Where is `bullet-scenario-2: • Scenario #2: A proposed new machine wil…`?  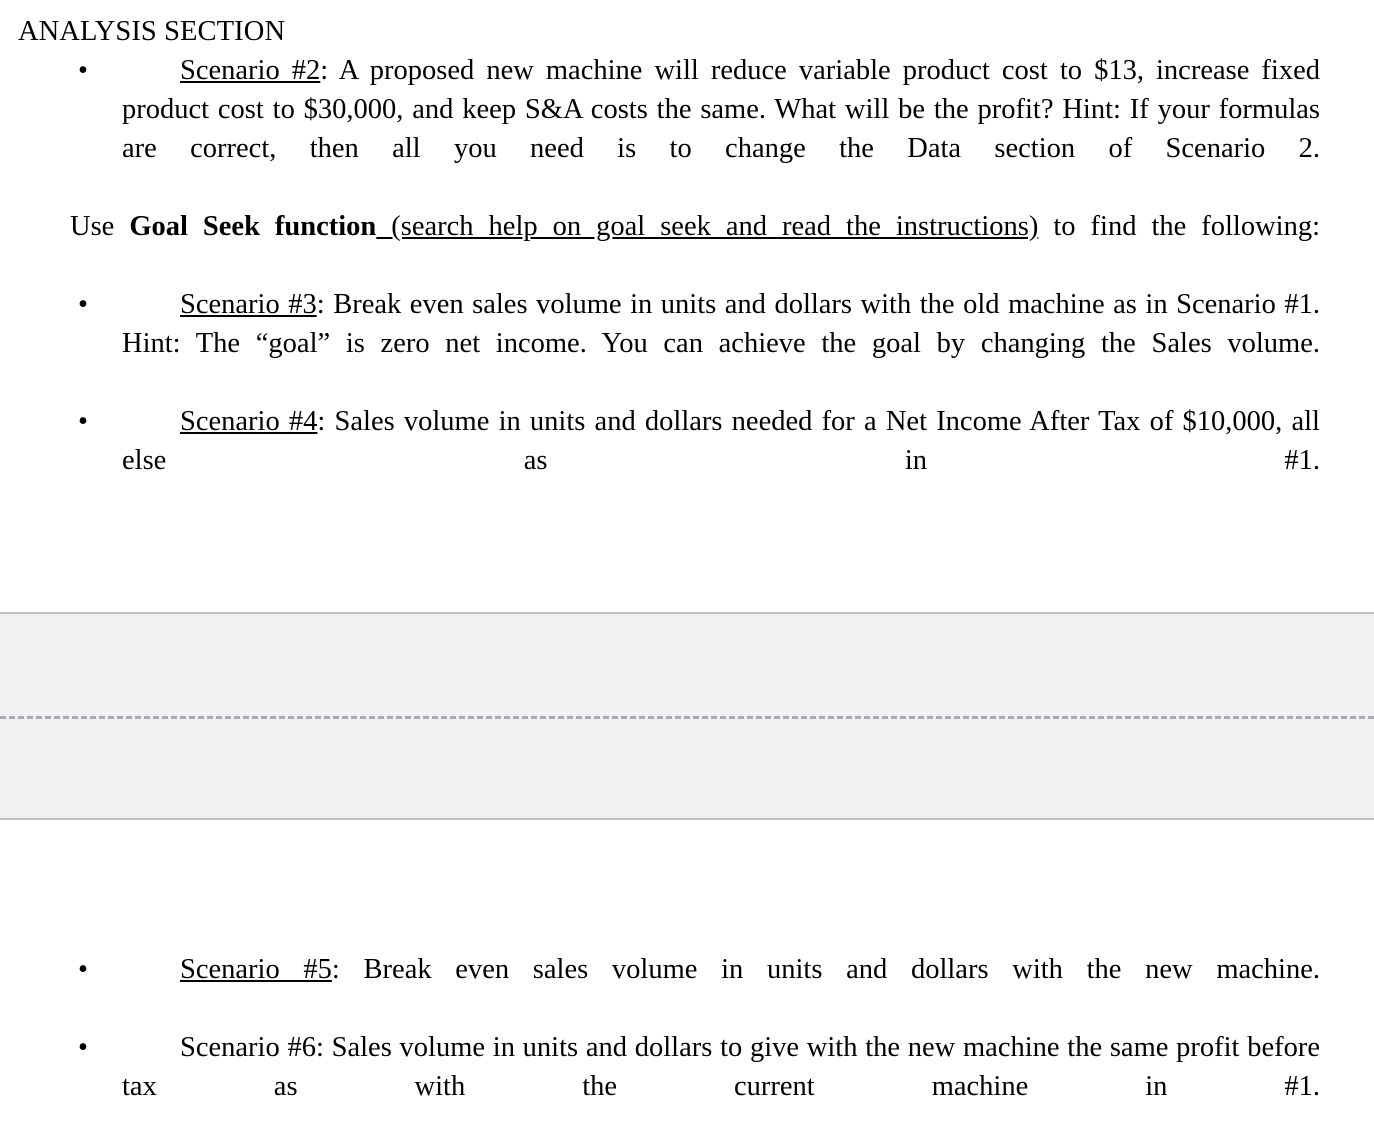 bullet-scenario-2: • Scenario #2: A proposed new machine wil… is located at coordinates (687, 129).